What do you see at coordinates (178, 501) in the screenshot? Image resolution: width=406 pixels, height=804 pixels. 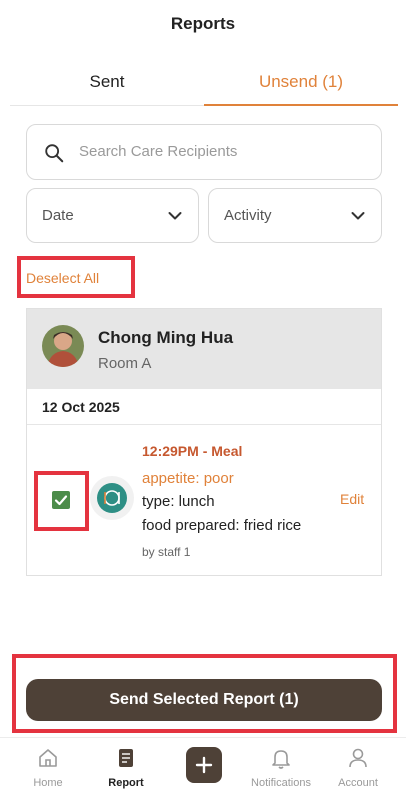 I see `entry-type: type: lunch` at bounding box center [178, 501].